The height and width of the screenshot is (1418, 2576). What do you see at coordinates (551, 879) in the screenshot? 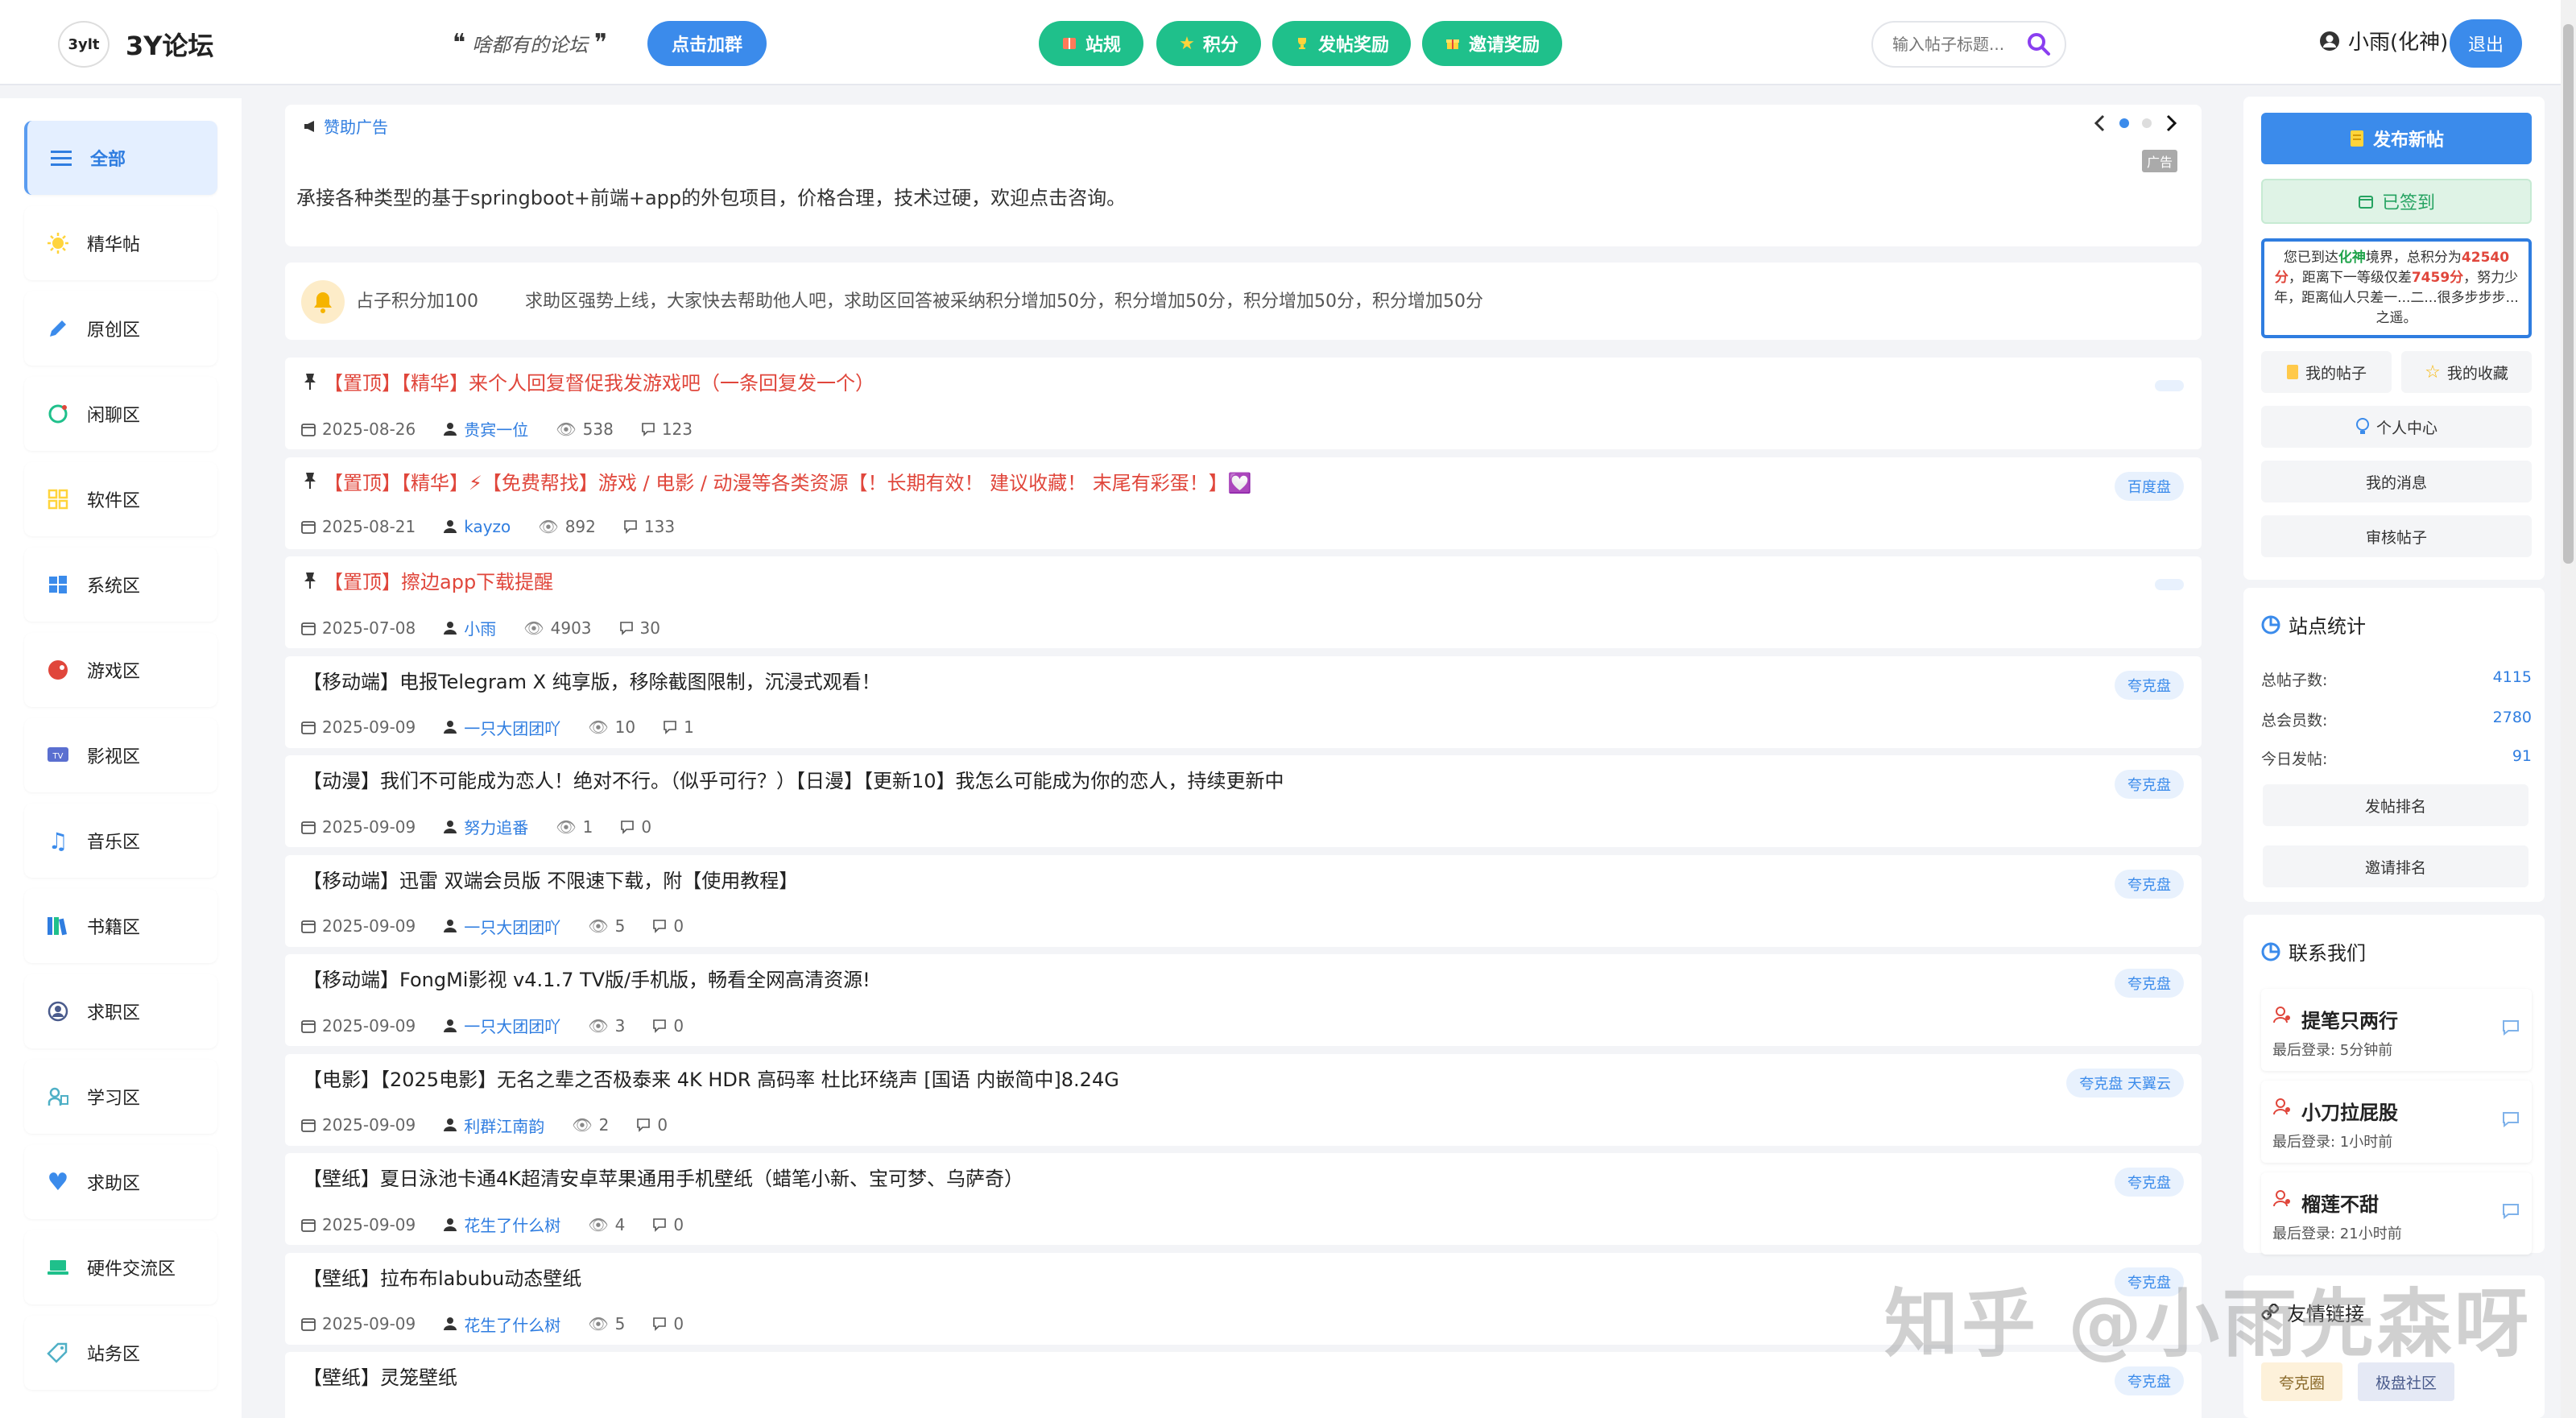
I see `post-title: 【移动端】迅雷 双端会员版 不限速下载，附【使用教程】` at bounding box center [551, 879].